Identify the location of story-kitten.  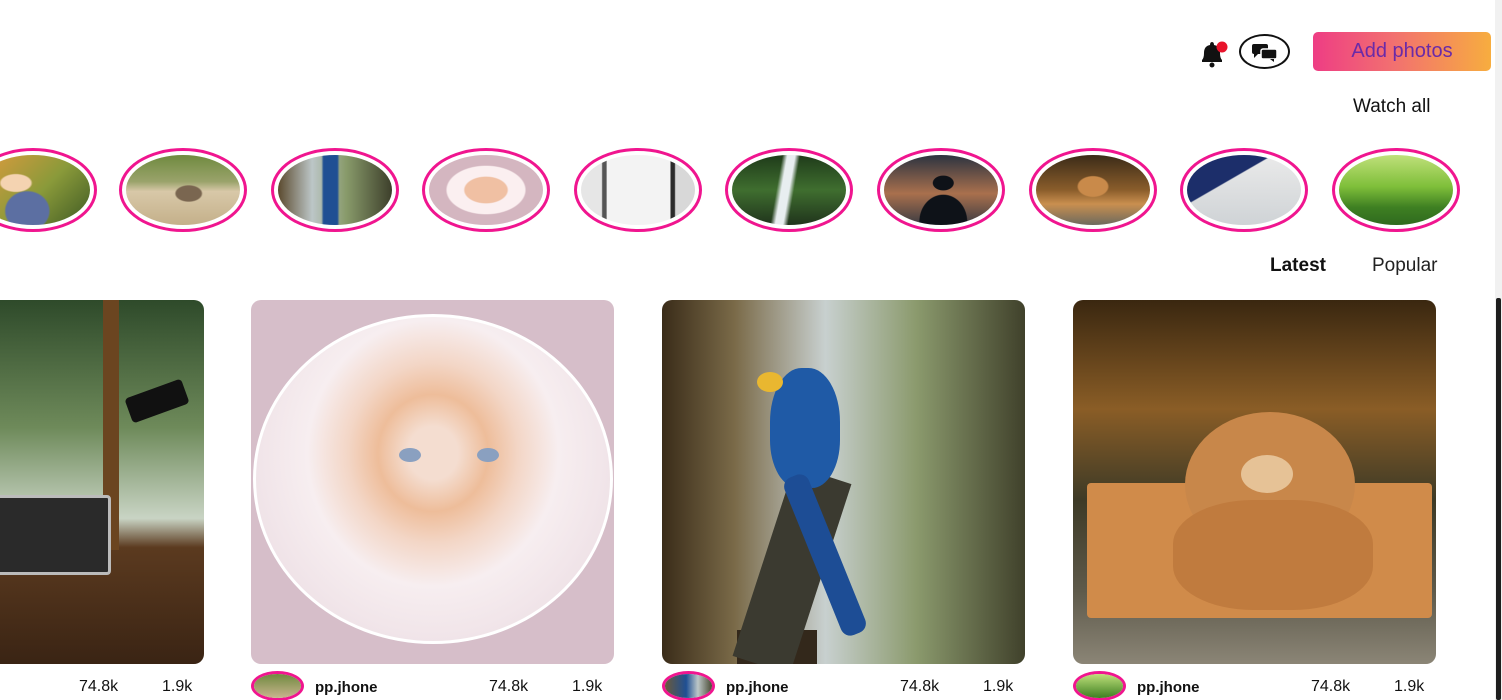
(486, 190).